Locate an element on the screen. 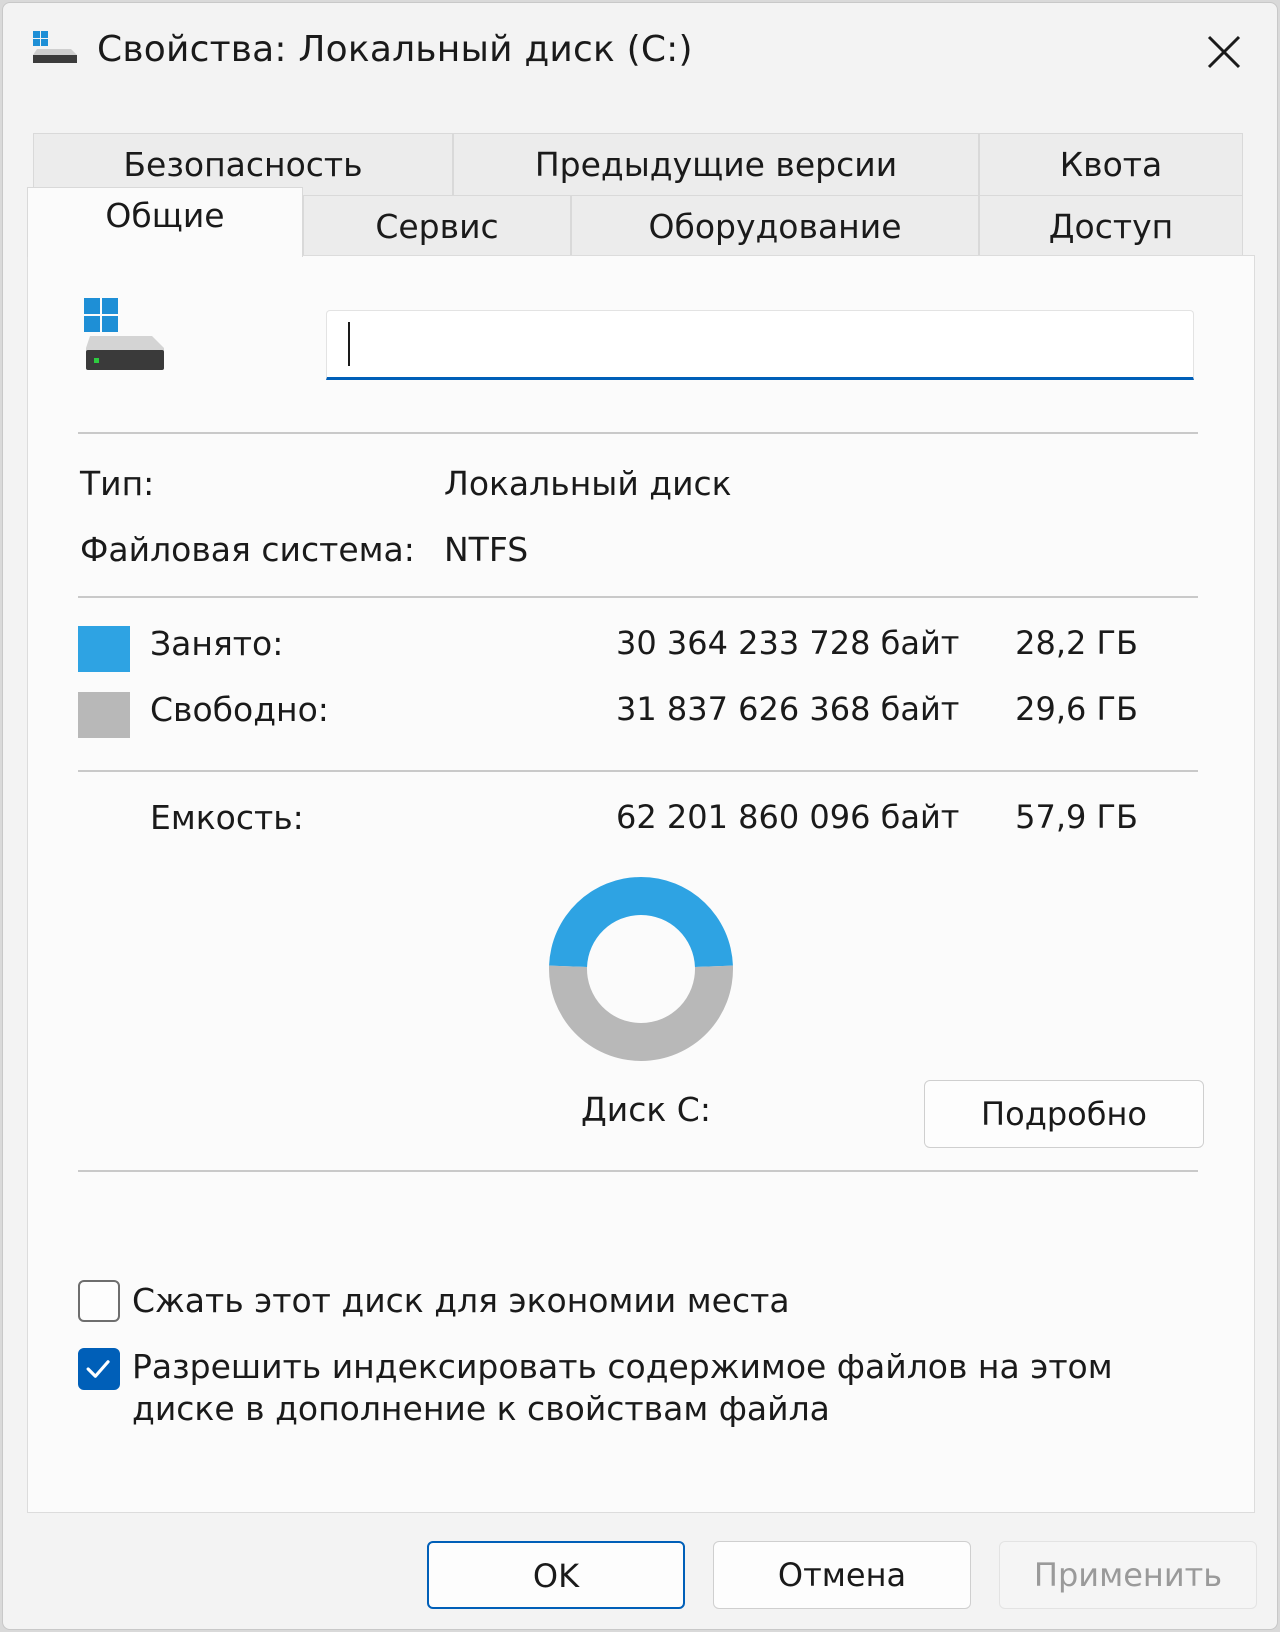 This screenshot has width=1280, height=1632. used-space-swatch is located at coordinates (104, 649).